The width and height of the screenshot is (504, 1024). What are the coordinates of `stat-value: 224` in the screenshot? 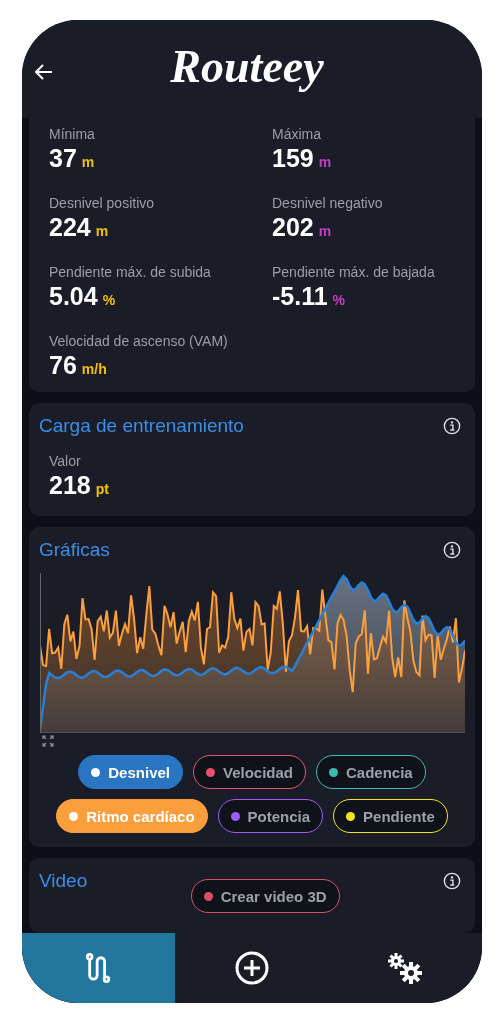 It's located at (70, 227).